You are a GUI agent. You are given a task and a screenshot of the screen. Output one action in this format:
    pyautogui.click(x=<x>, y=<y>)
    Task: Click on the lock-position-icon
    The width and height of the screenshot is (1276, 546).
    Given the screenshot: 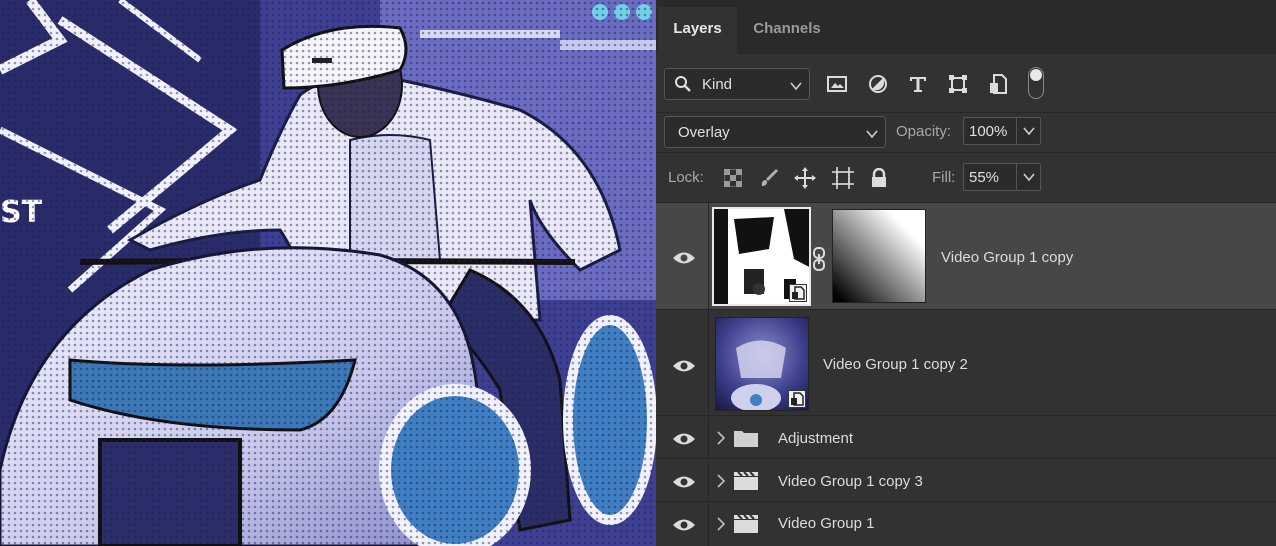 What is the action you would take?
    pyautogui.click(x=805, y=178)
    